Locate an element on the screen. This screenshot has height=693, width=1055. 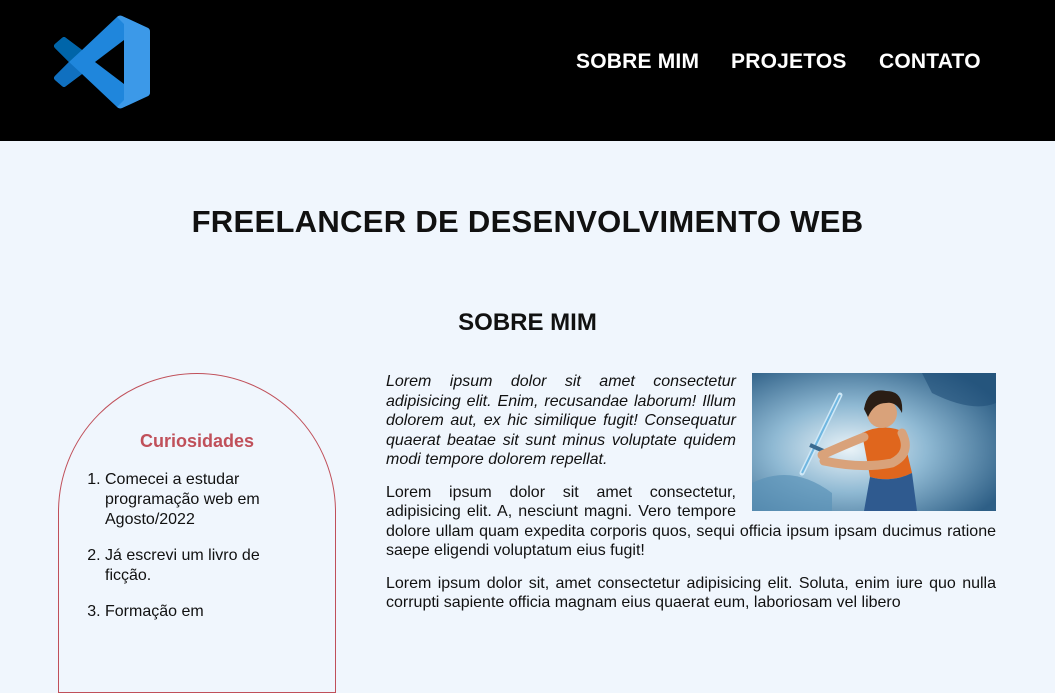
nav-link-projetos: PROJETOS is located at coordinates (789, 62).